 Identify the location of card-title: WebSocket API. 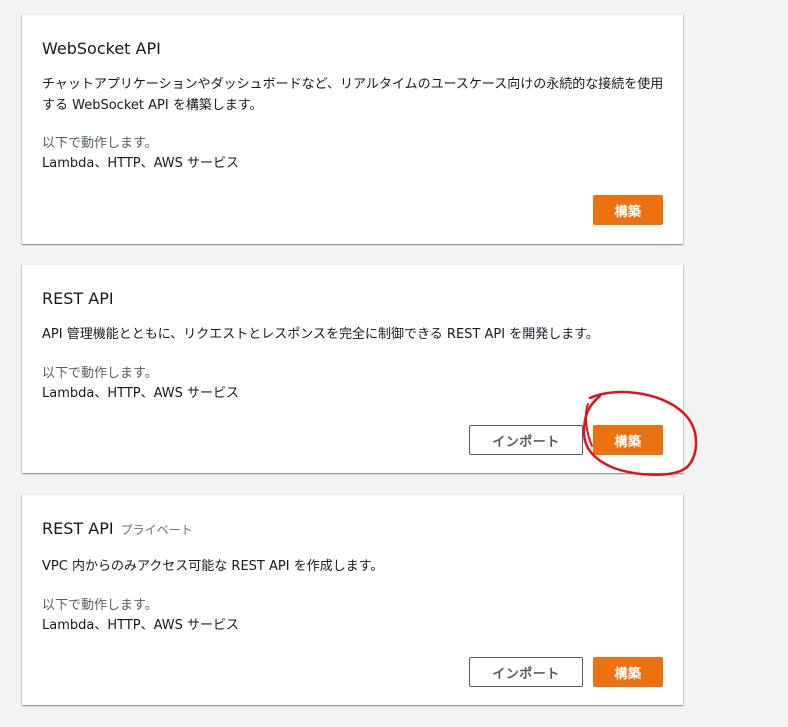
(101, 48).